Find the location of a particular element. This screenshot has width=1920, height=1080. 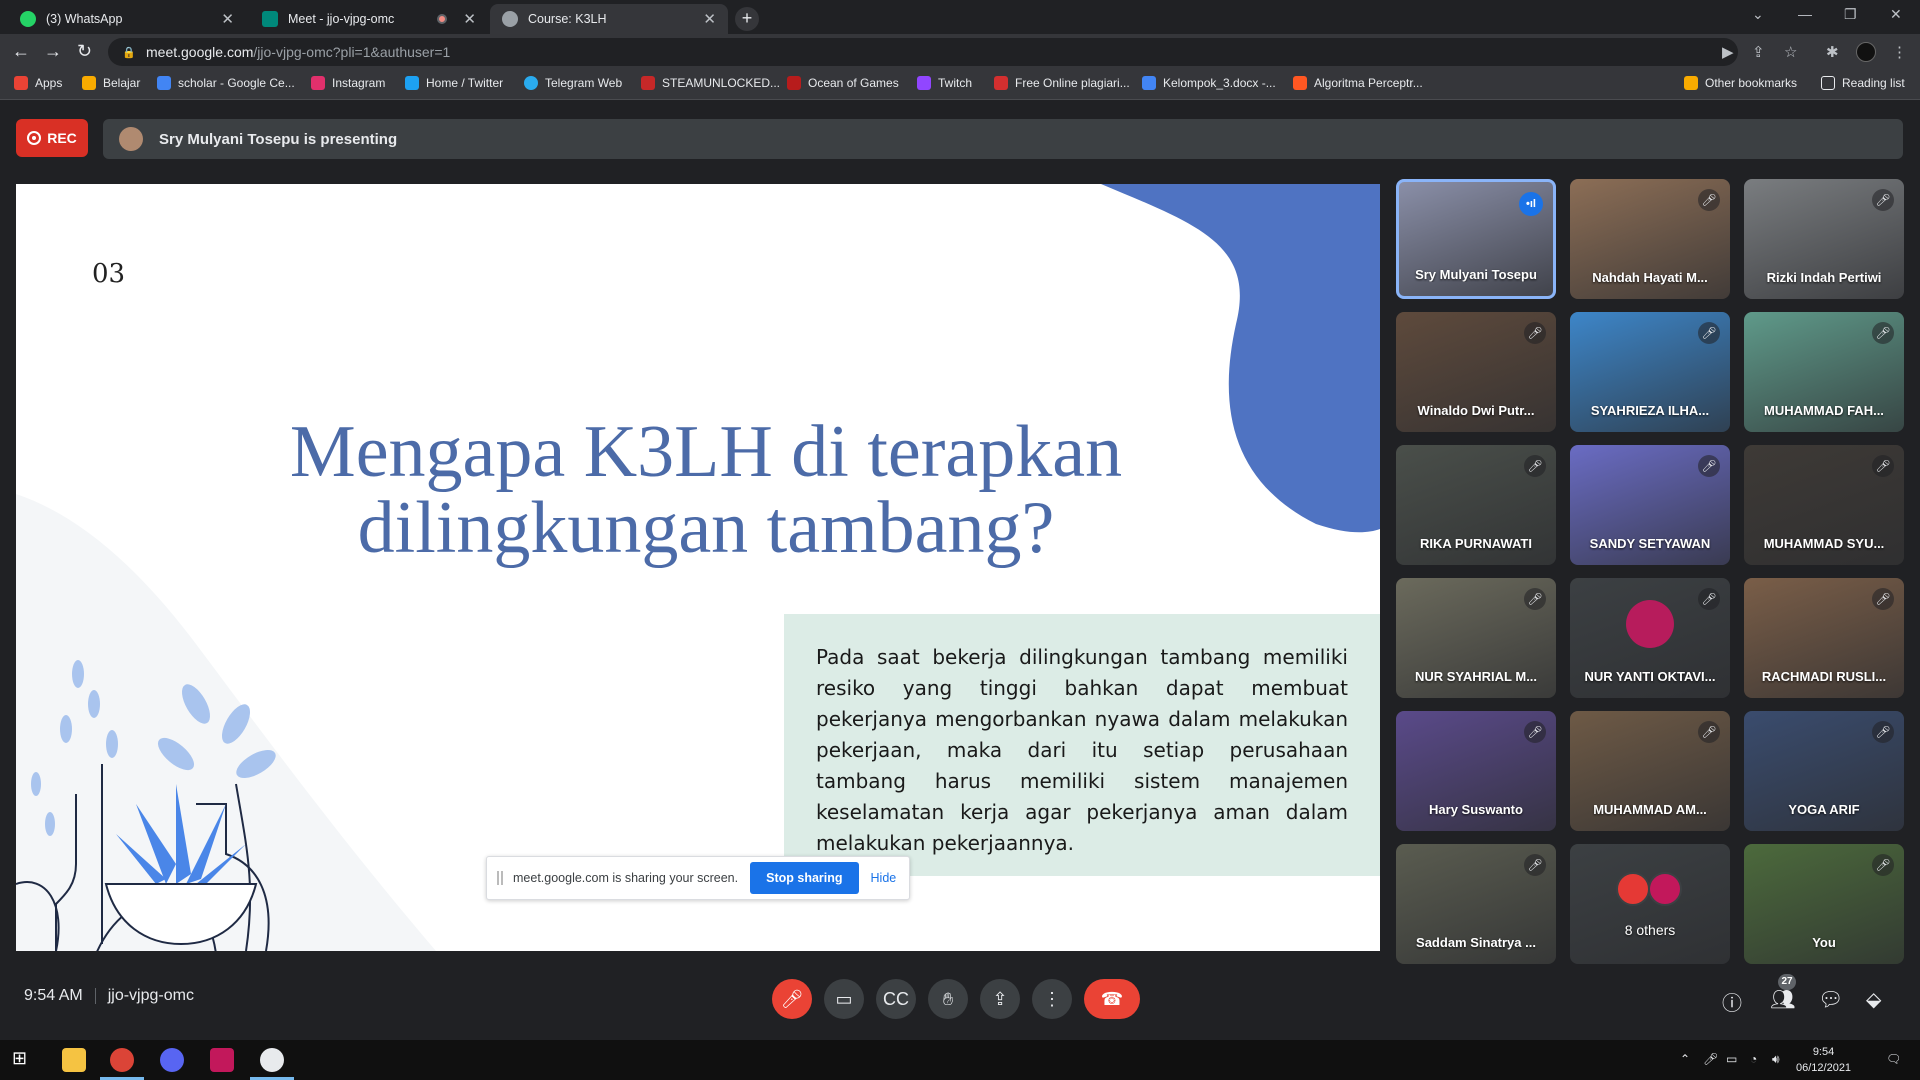

participant-tile: 🎤︎ RIKA PURNAWATI is located at coordinates (1476, 505).